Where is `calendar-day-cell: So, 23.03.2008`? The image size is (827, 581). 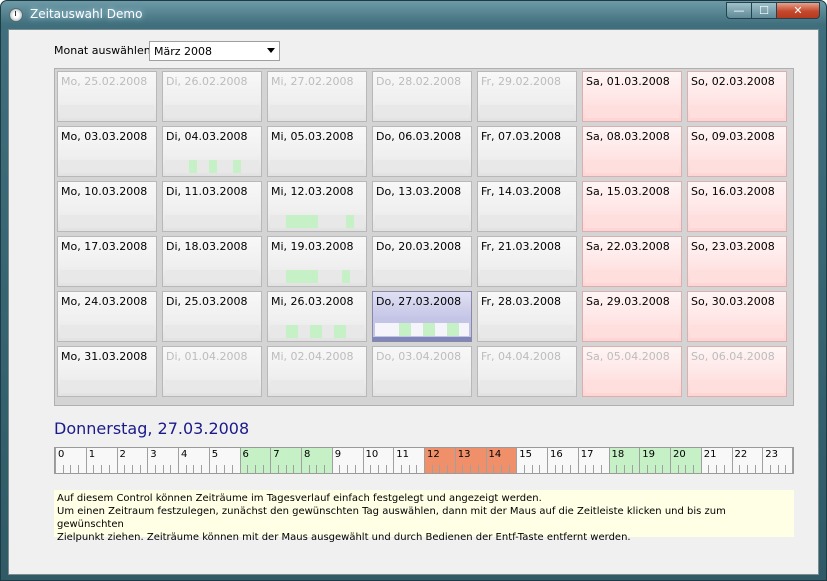
calendar-day-cell: So, 23.03.2008 is located at coordinates (737, 261).